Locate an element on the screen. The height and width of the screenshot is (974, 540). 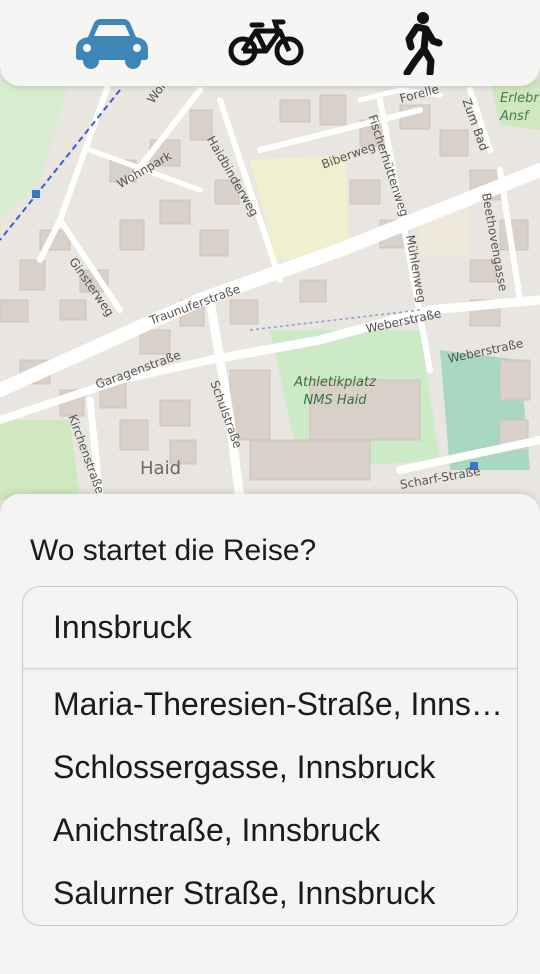
corner-label-line: Ansf is located at coordinates (514, 116).